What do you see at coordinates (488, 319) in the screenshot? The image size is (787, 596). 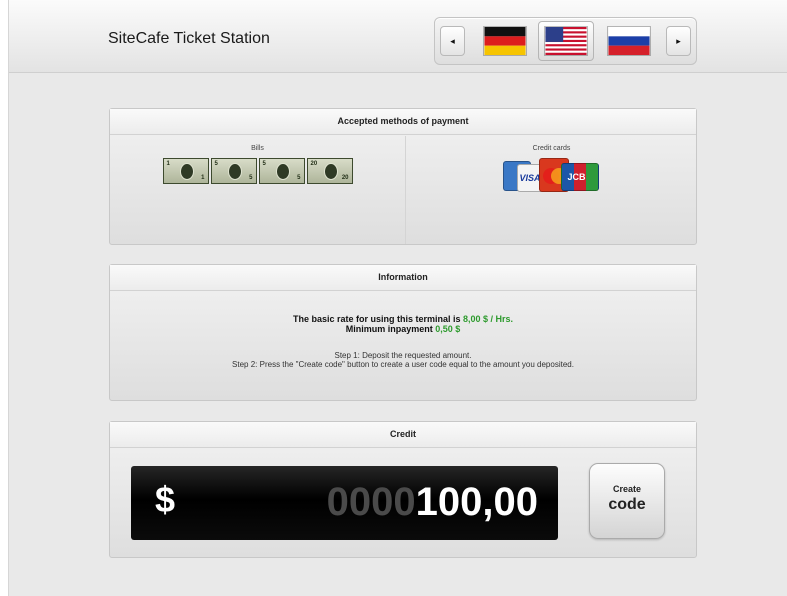 I see `rate-value: 8,00 $ / Hrs.` at bounding box center [488, 319].